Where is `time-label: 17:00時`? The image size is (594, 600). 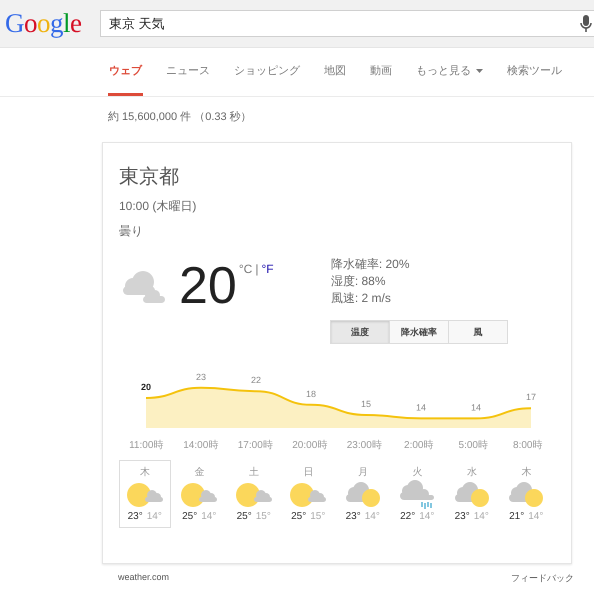 time-label: 17:00時 is located at coordinates (255, 445).